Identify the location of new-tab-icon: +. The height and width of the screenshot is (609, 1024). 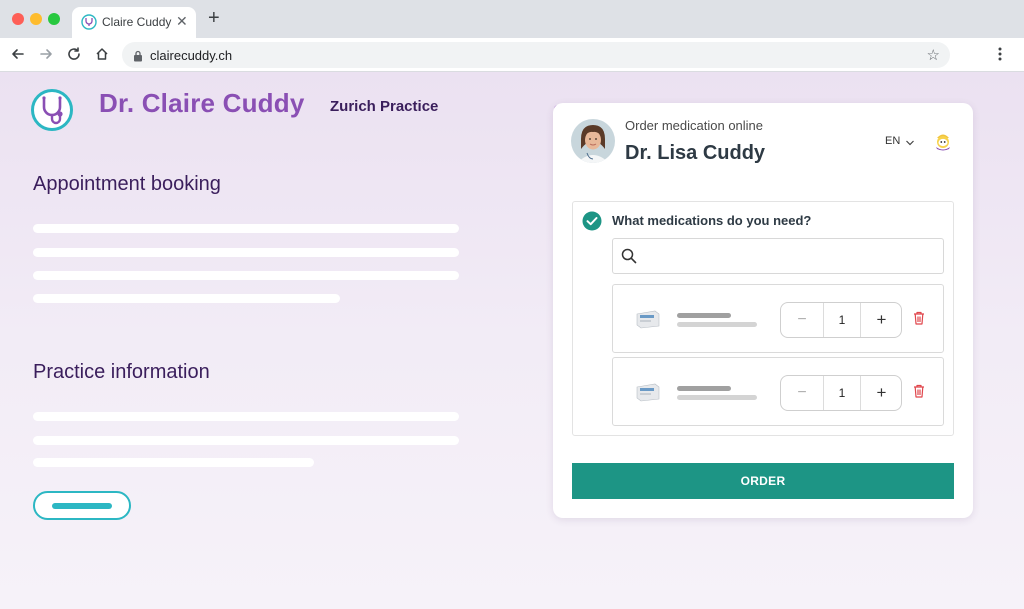
(214, 18).